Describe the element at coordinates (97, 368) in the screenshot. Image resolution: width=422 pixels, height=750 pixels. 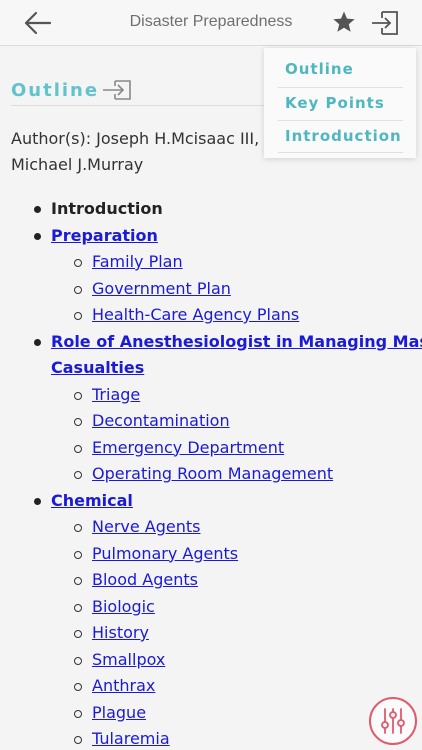
I see `toc-section-link: Casualties` at that location.